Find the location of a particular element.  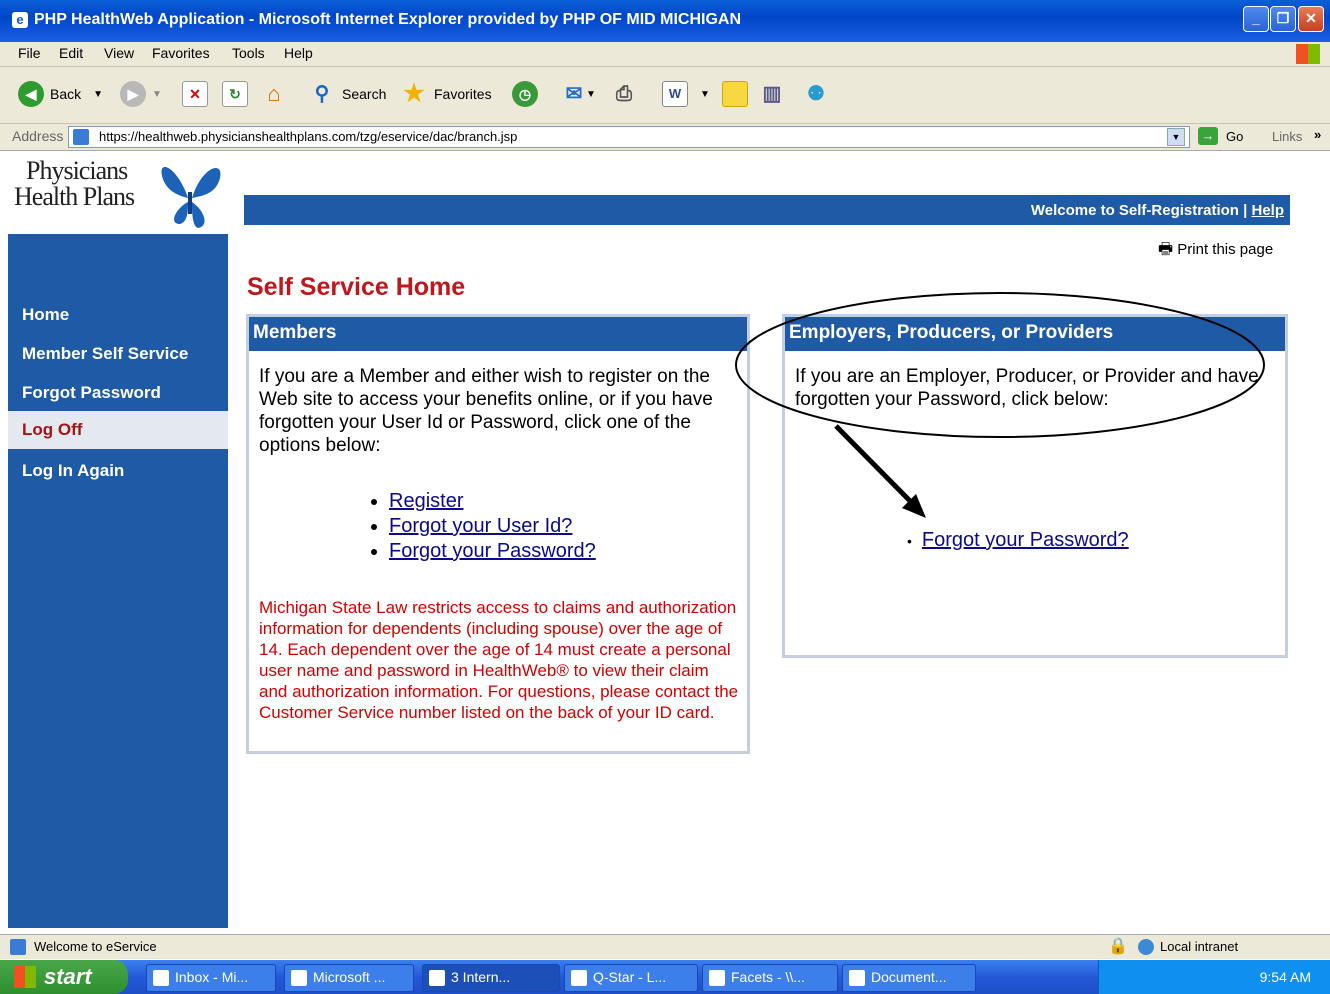

windows-start-icon is located at coordinates (25, 977).